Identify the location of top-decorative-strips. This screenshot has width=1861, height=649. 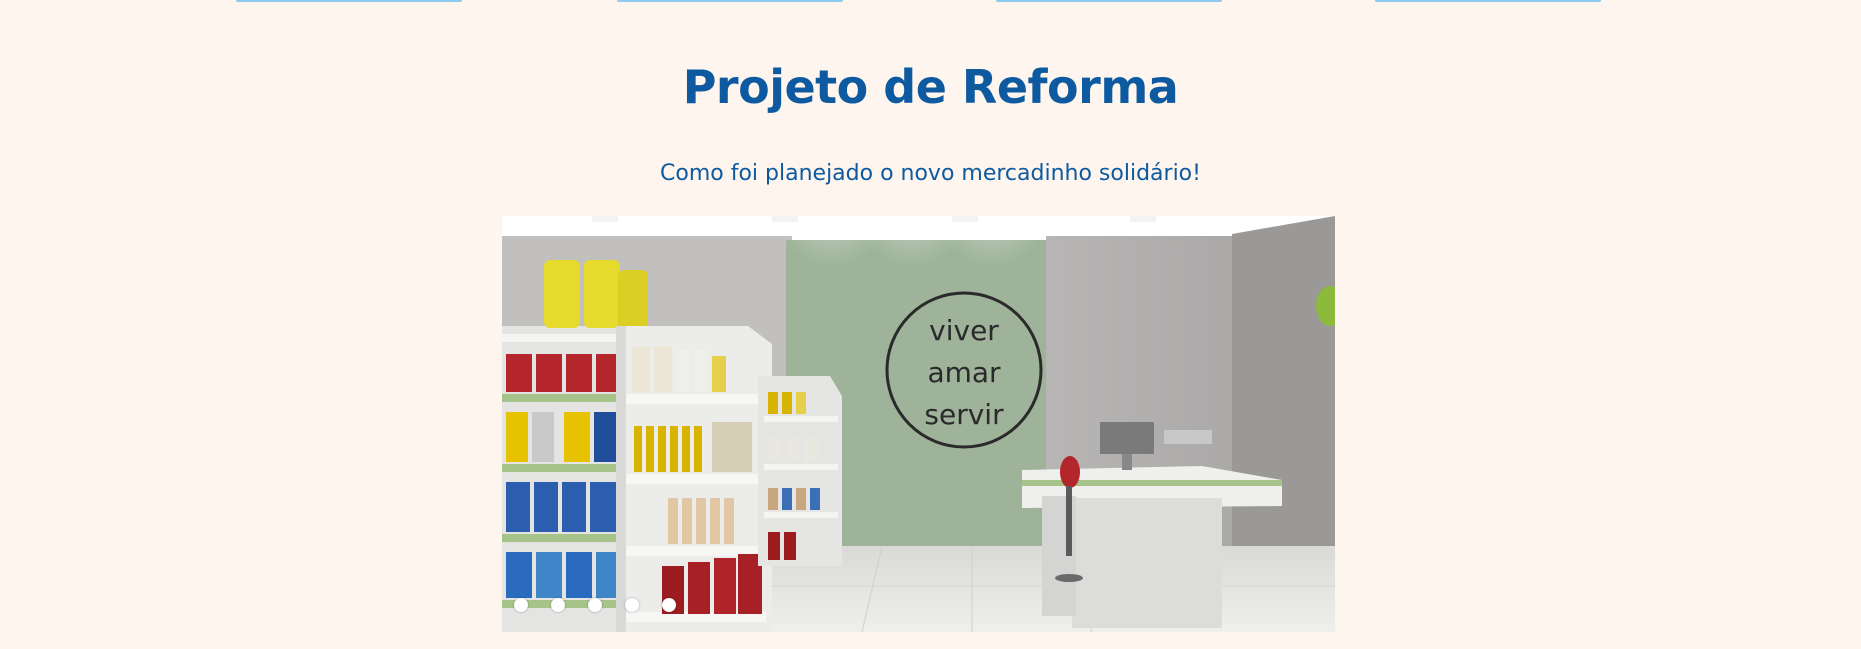
(930, 1).